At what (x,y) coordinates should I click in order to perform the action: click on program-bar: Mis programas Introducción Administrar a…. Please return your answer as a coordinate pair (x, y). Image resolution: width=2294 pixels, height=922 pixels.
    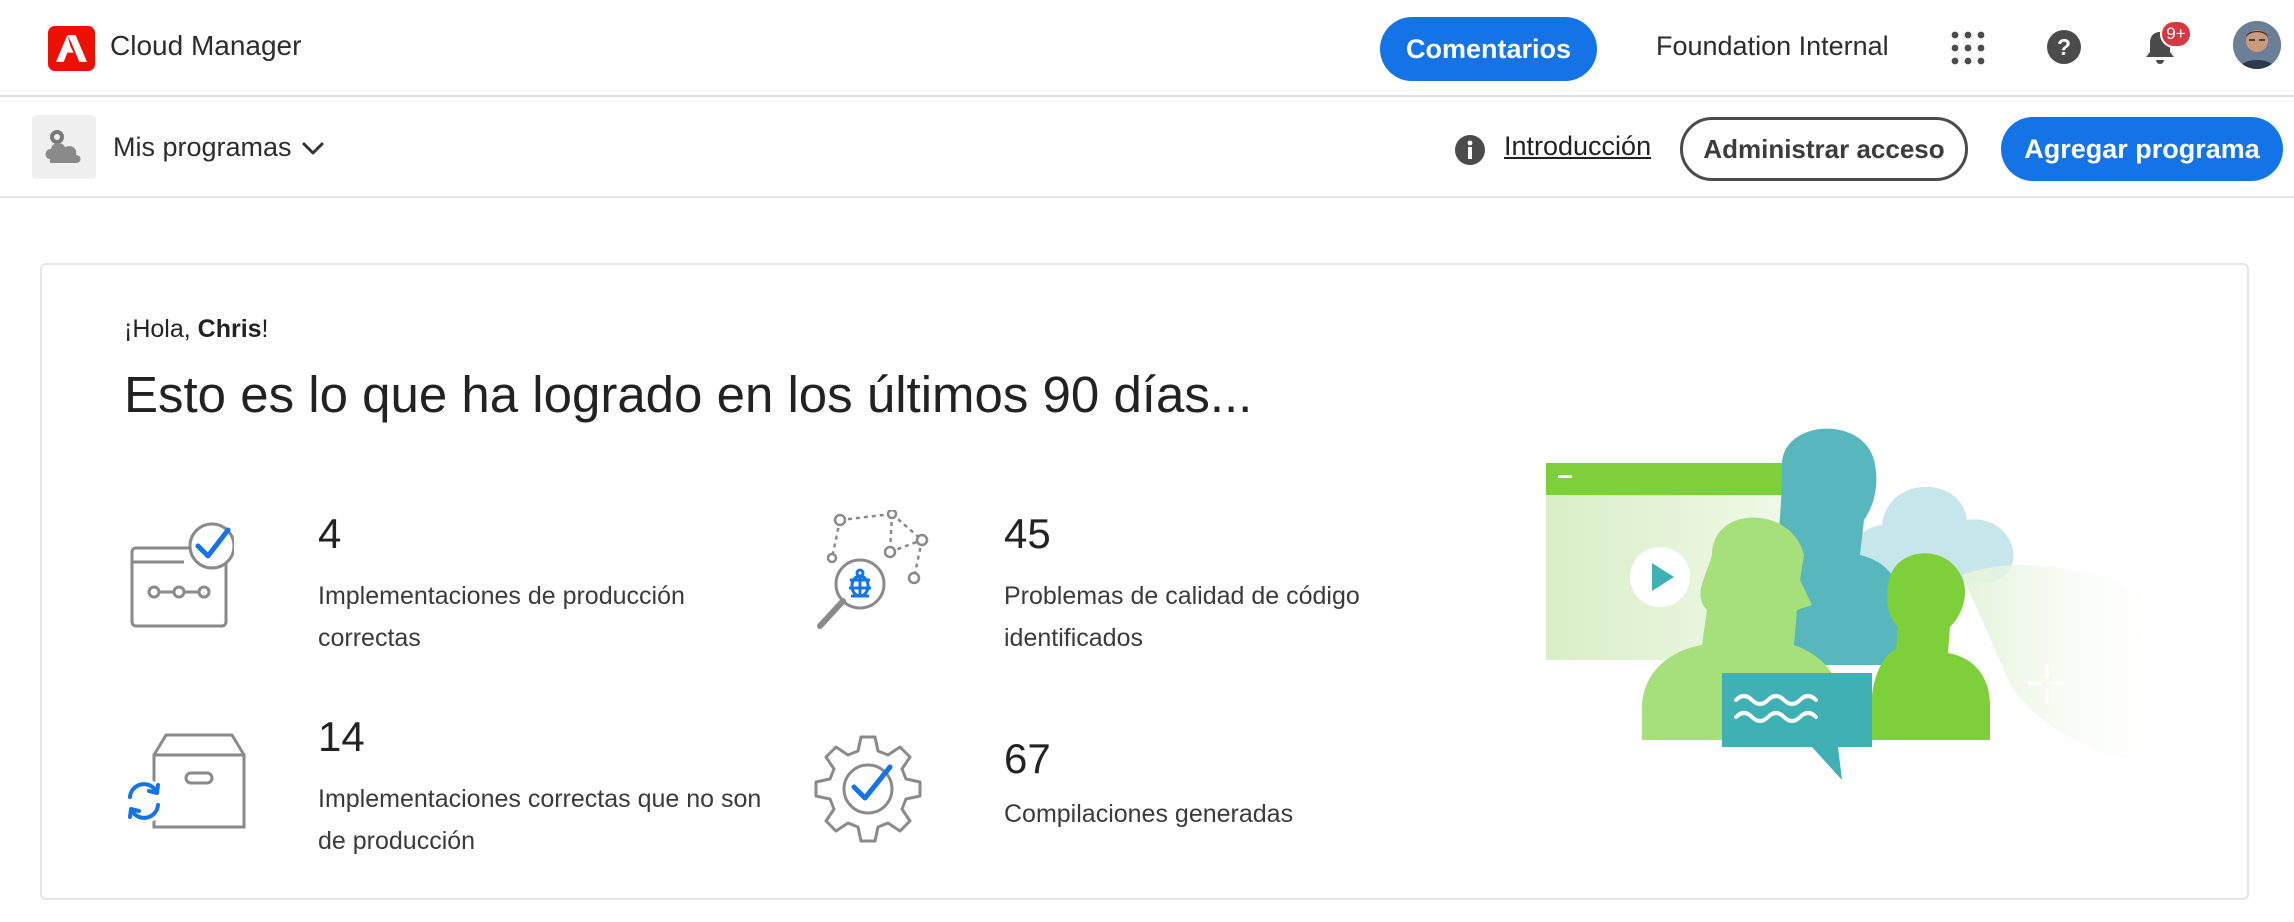
    Looking at the image, I should click on (1147, 148).